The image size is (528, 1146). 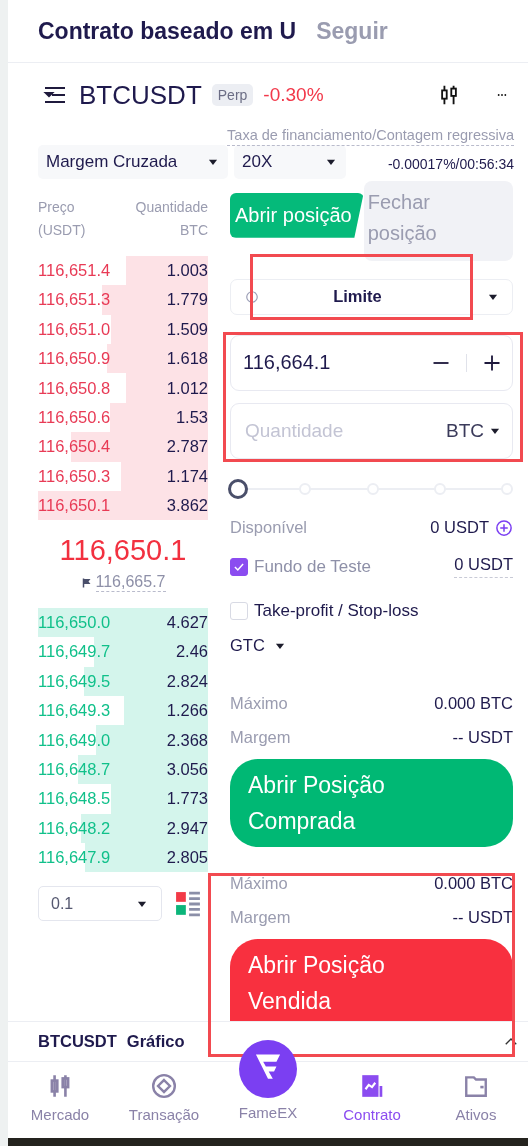 What do you see at coordinates (371, 979) in the screenshot?
I see `sell-button: Abrir Posição Vendida` at bounding box center [371, 979].